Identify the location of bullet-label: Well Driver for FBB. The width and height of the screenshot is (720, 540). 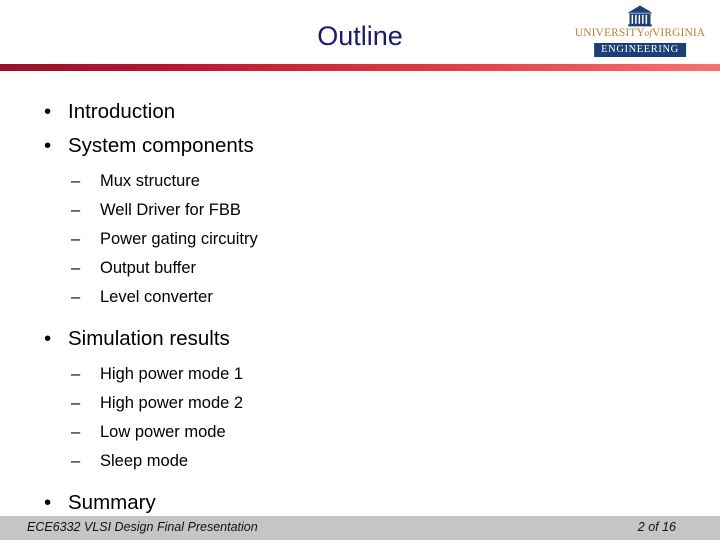
(170, 210).